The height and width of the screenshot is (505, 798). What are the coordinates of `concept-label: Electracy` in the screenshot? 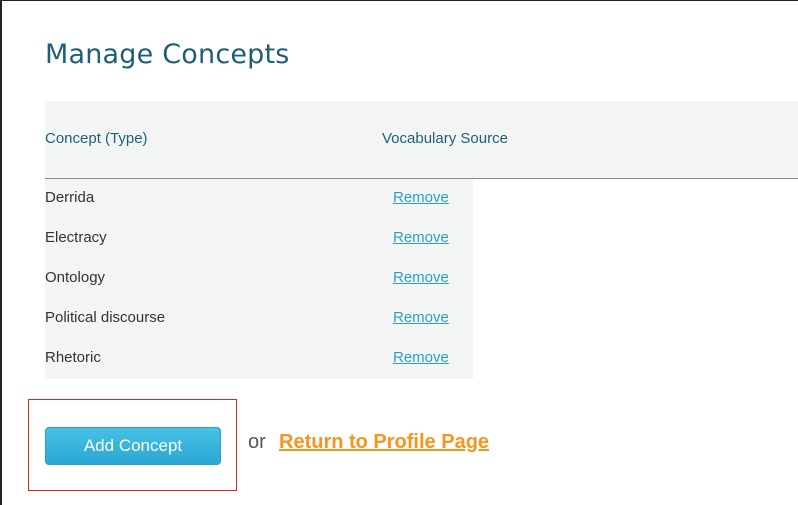 It's located at (76, 237).